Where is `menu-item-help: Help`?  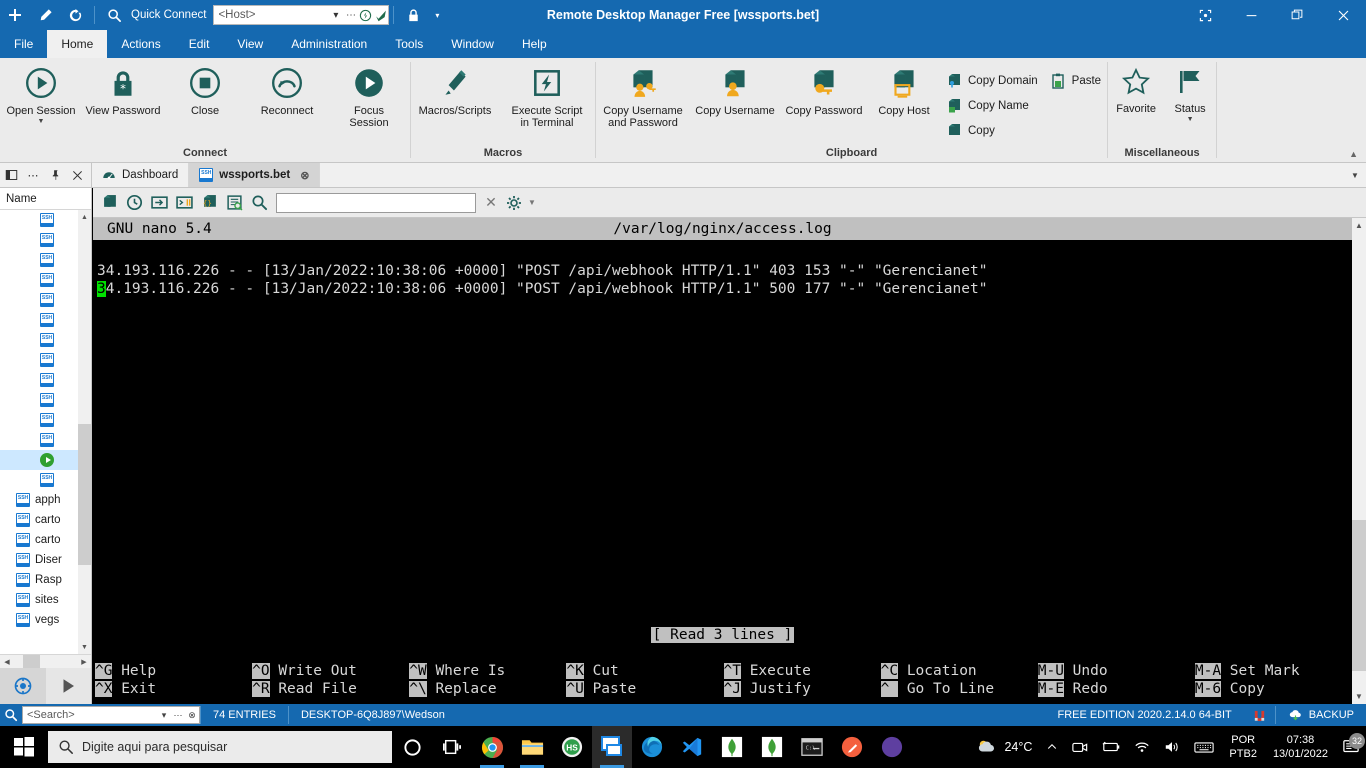
menu-item-help: Help is located at coordinates (534, 44).